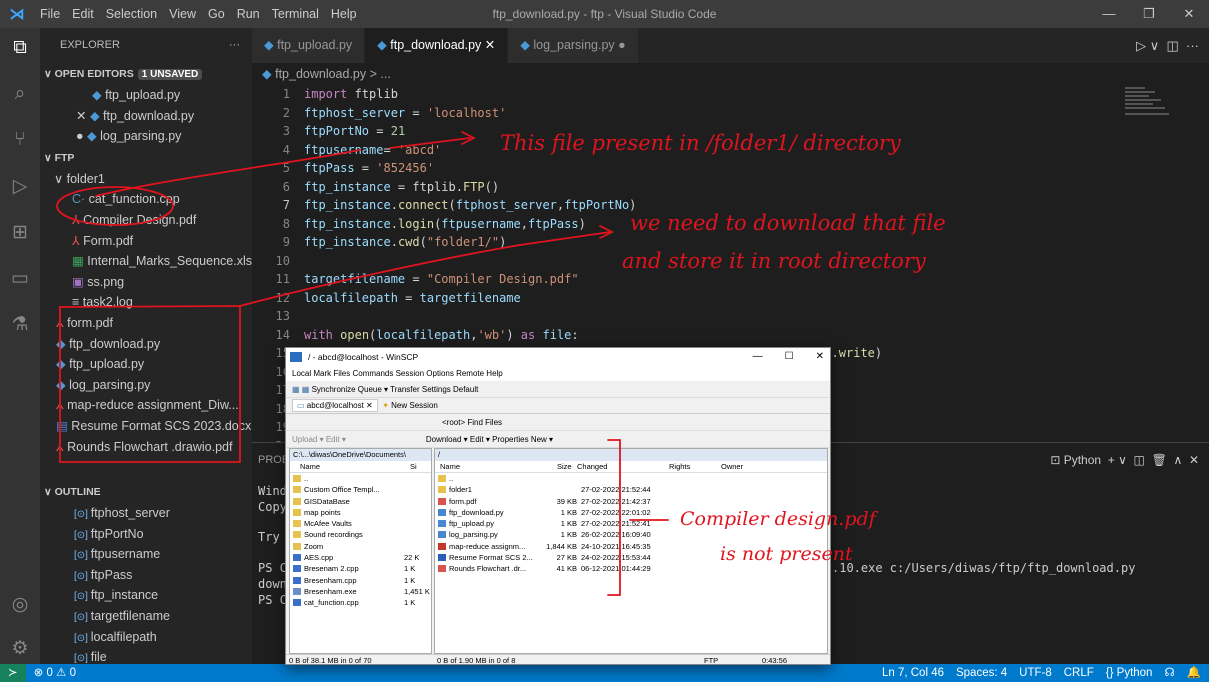 The height and width of the screenshot is (682, 1209). I want to click on tab-log-parsing: ◆ log_parsing.py ●, so click(573, 45).